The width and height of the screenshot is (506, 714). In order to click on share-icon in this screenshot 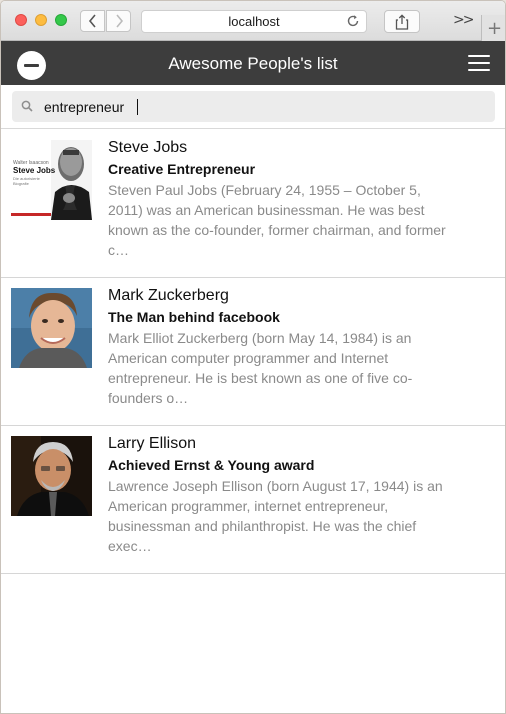, I will do `click(402, 21)`.